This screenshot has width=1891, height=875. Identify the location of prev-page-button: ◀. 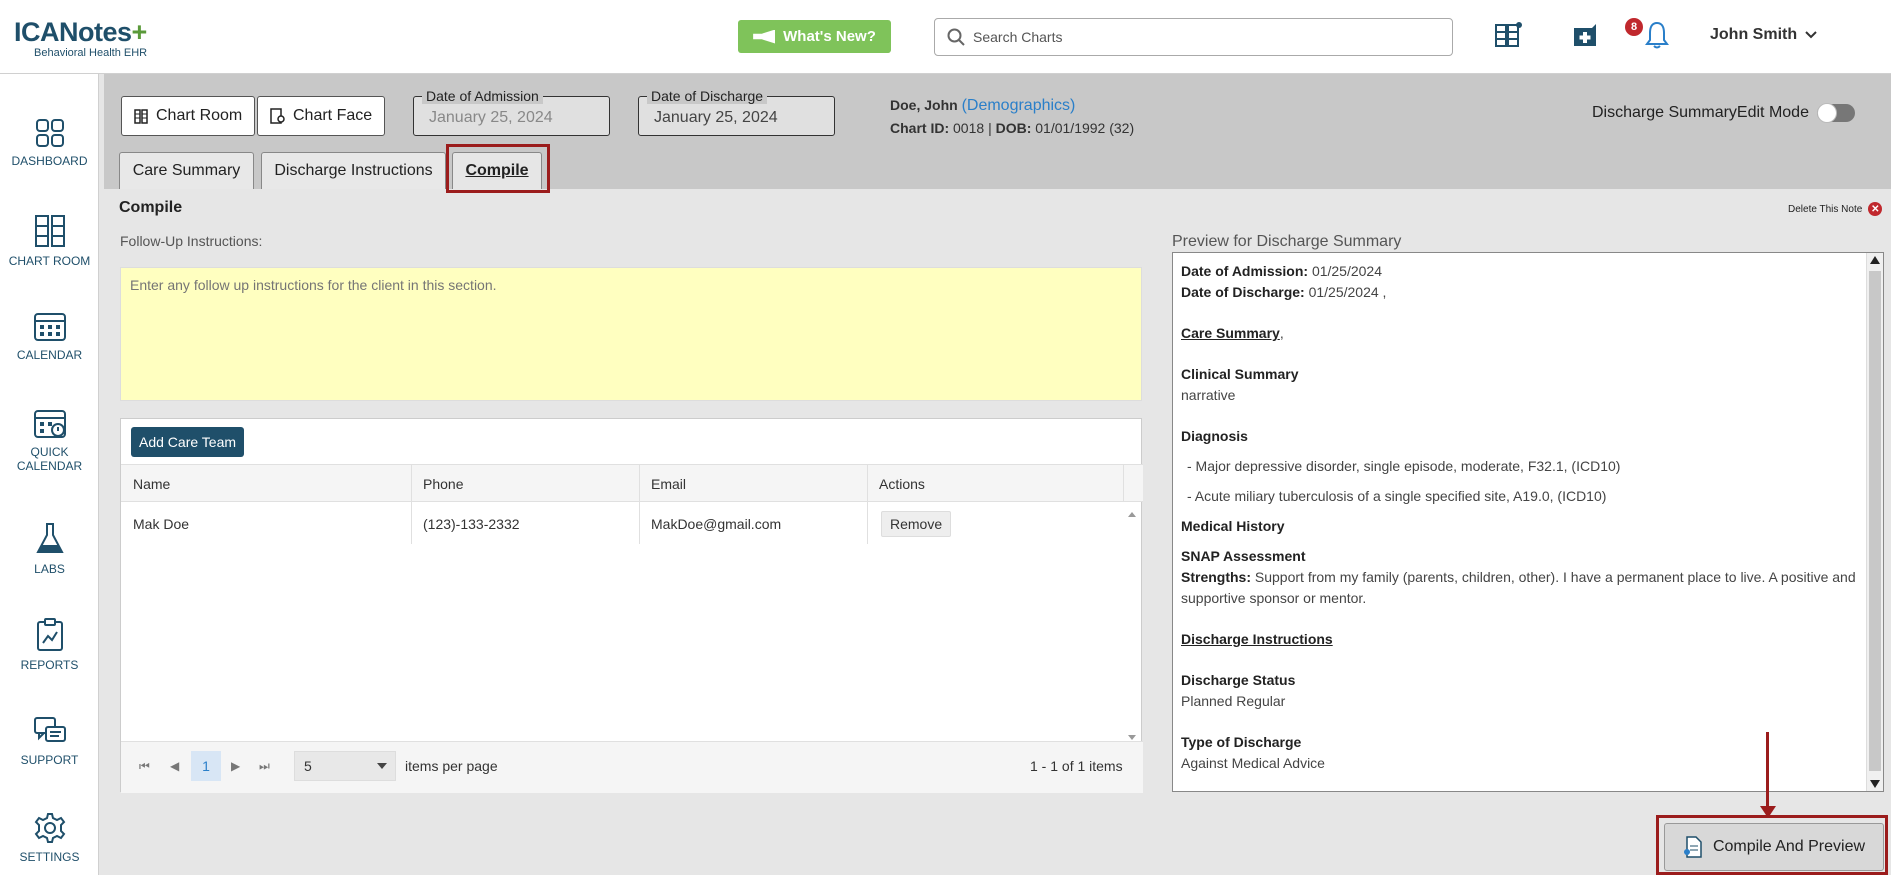
(174, 766).